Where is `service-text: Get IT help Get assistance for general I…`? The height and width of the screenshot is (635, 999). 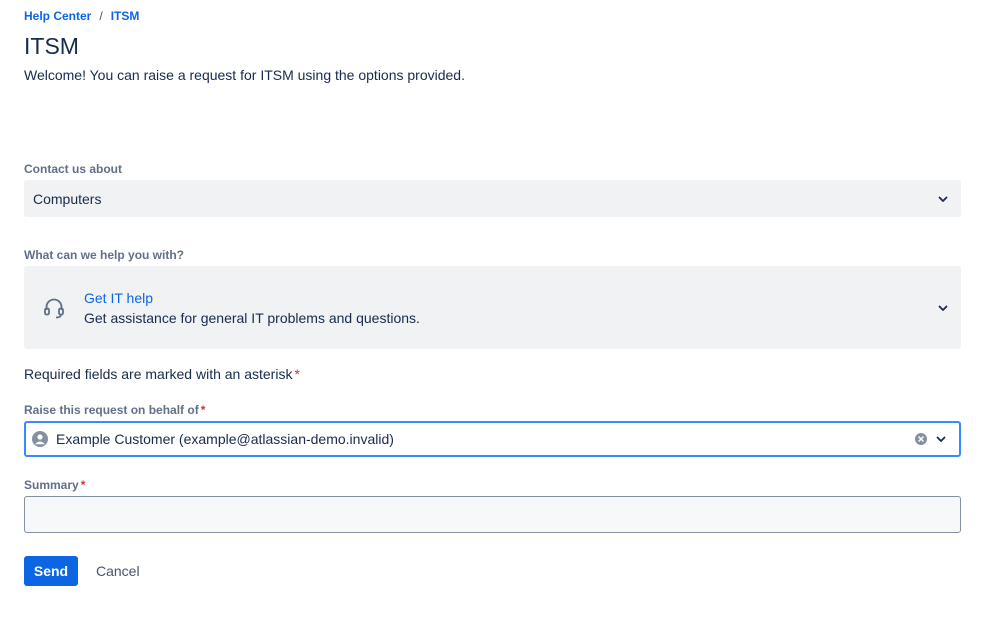 service-text: Get IT help Get assistance for general I… is located at coordinates (252, 308).